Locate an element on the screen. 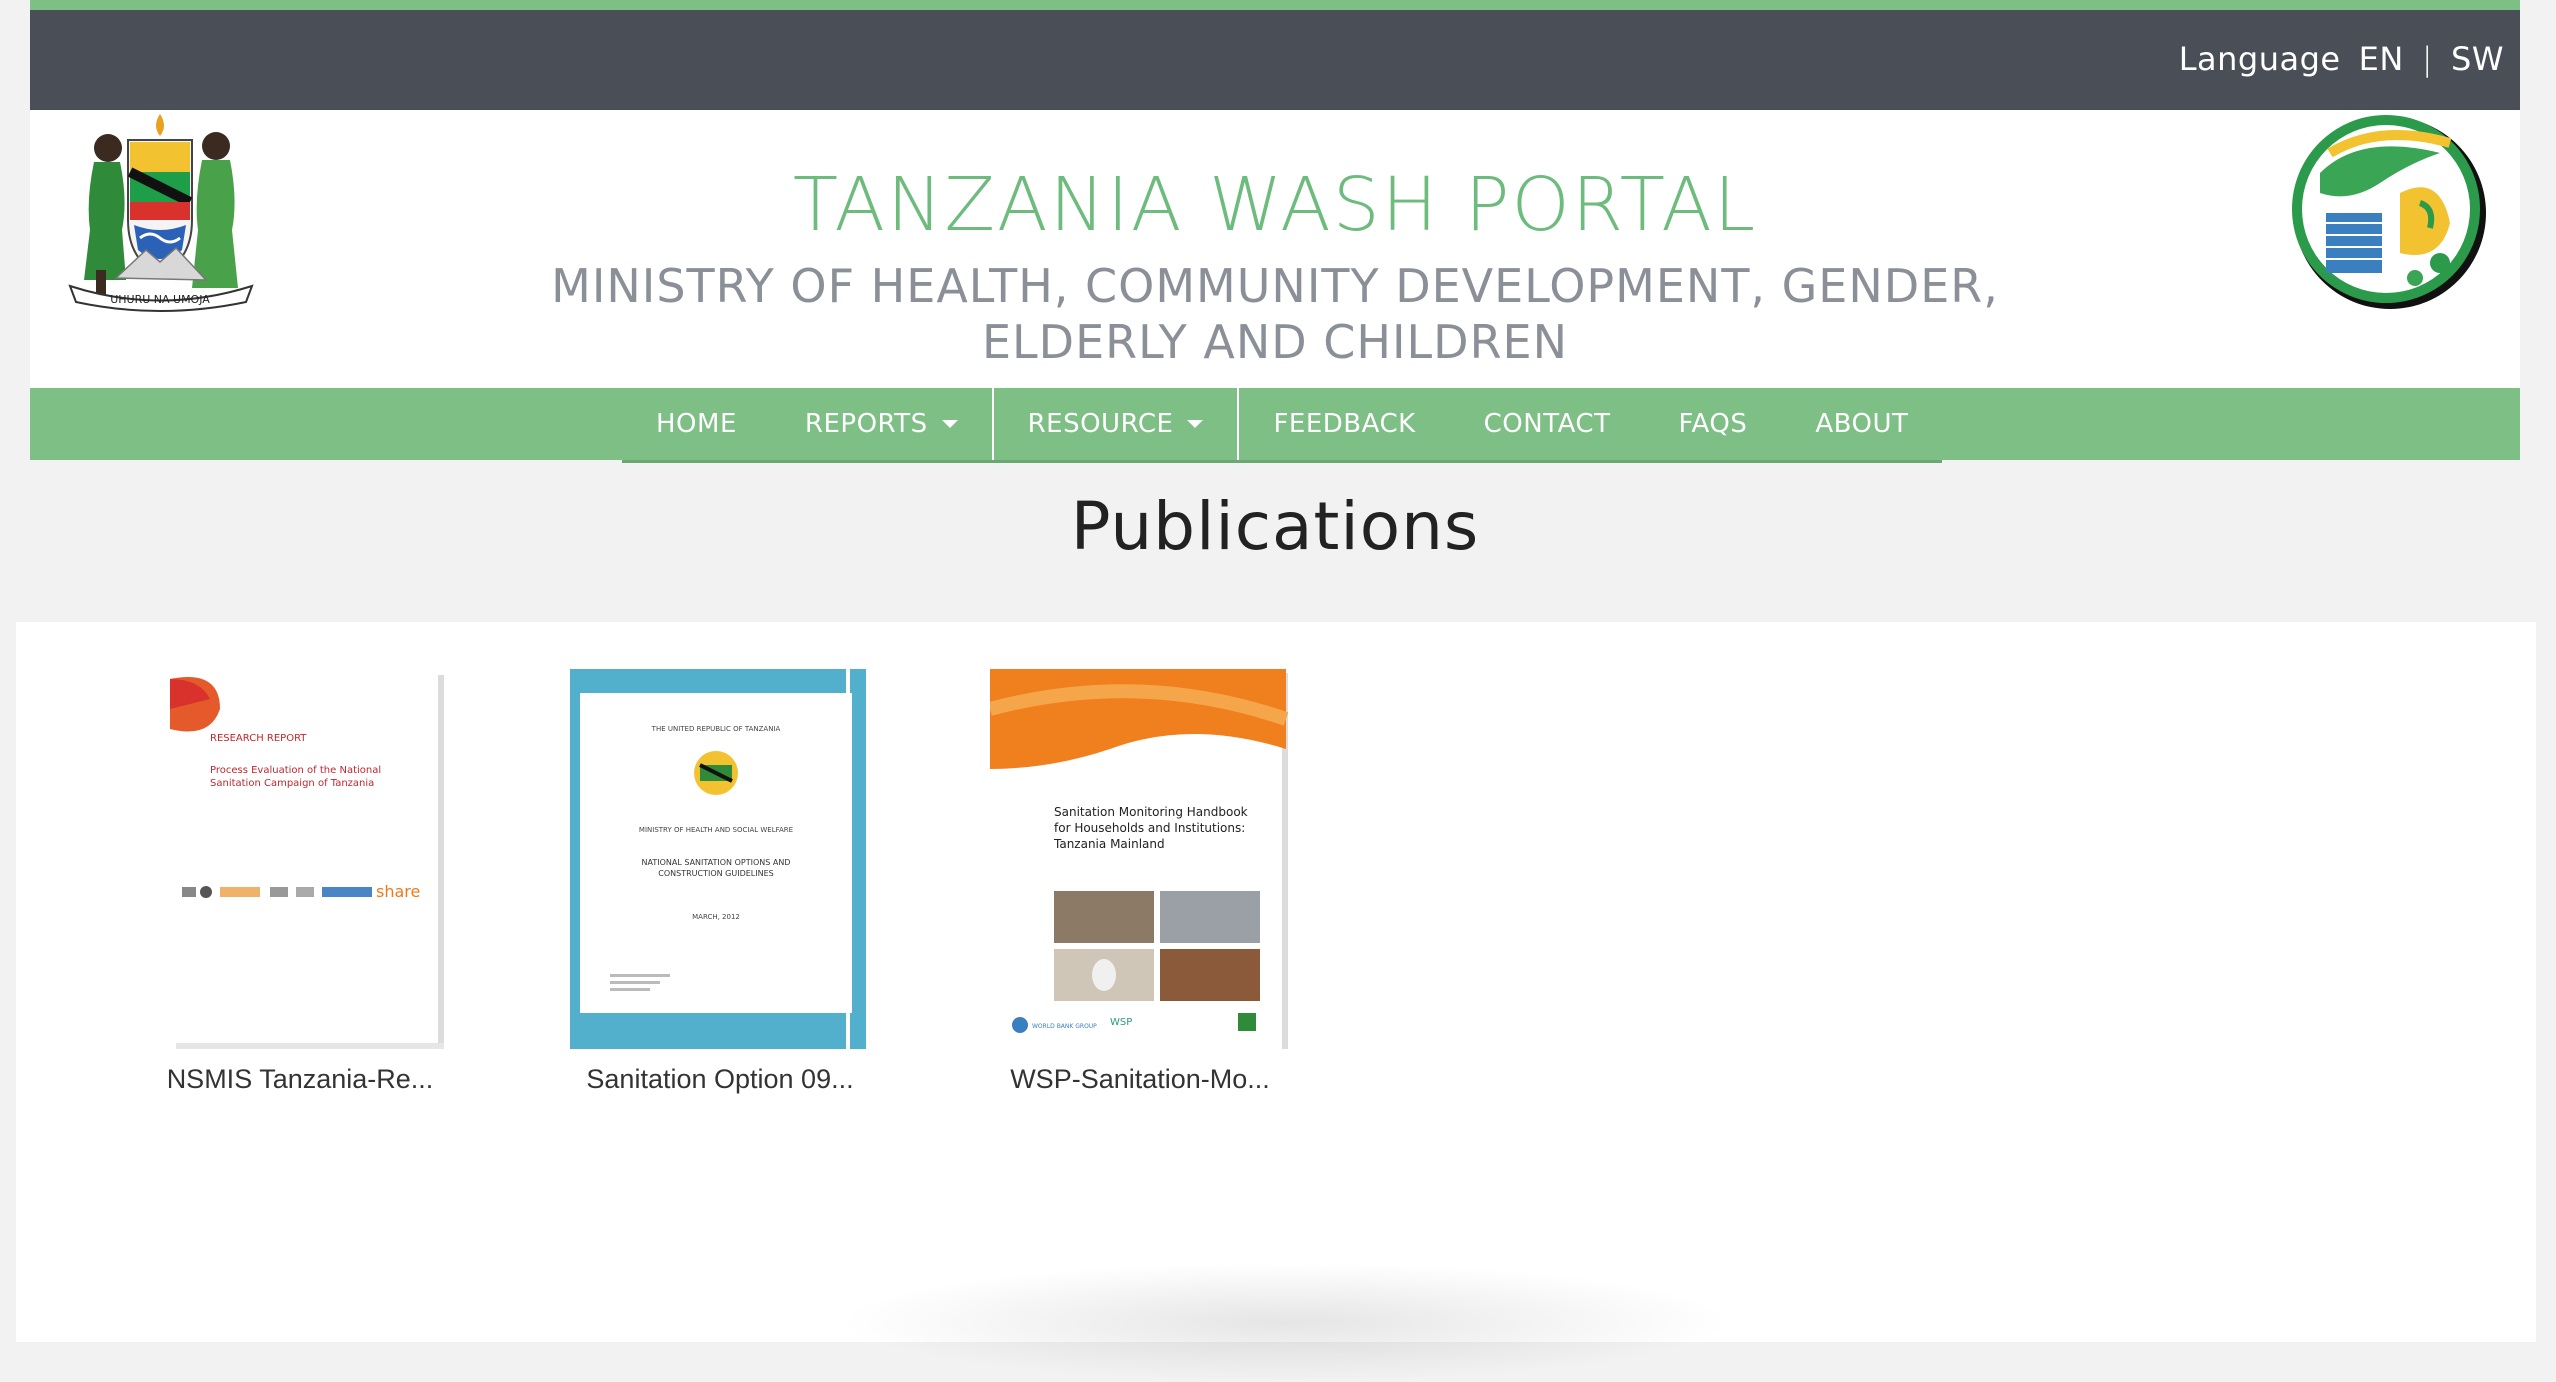 The image size is (2556, 1382). cover-date: MARCH, 2012 is located at coordinates (716, 917).